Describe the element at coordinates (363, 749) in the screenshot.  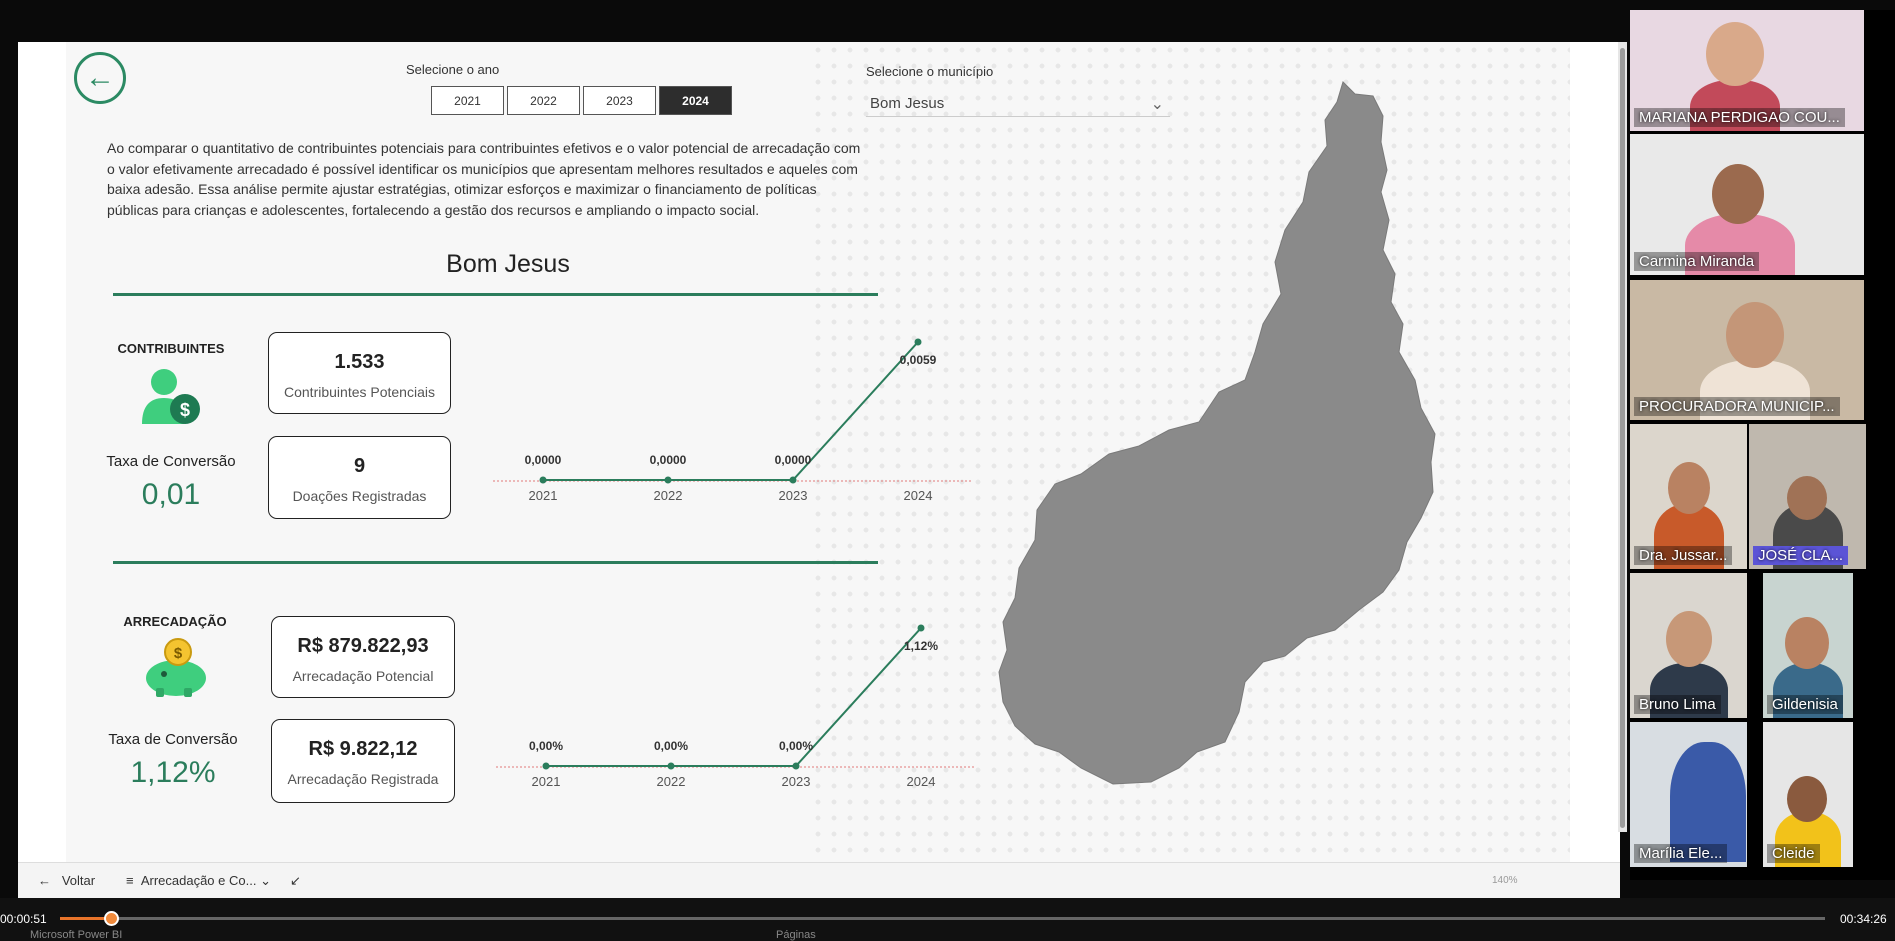
I see `kpi-value: R$ 9.822,12` at that location.